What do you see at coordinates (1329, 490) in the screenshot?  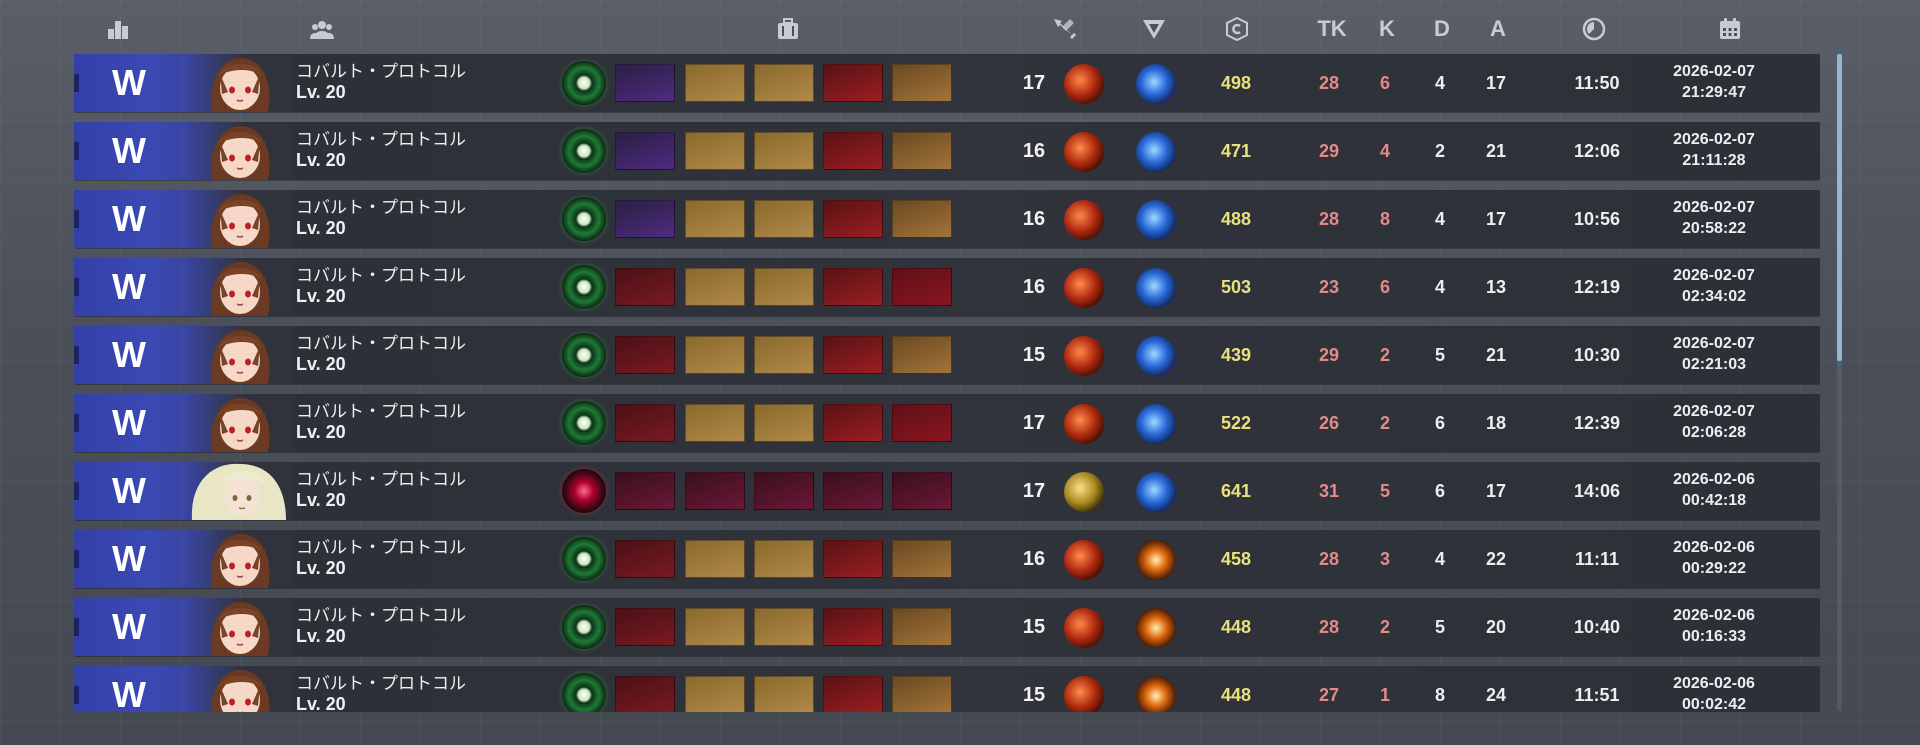 I see `team-kills-value: 31` at bounding box center [1329, 490].